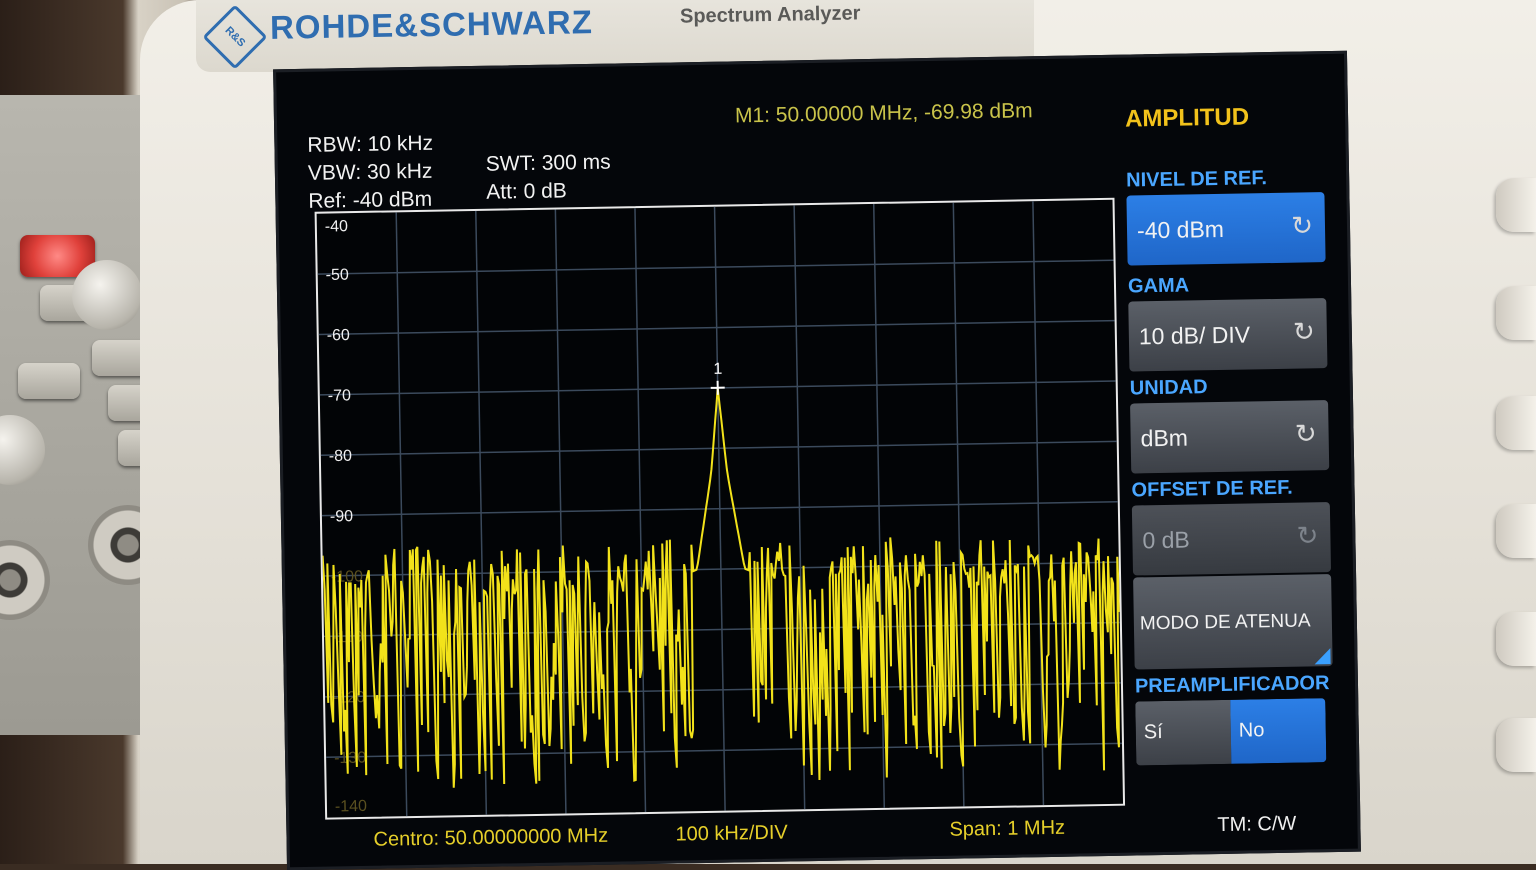  I want to click on device-type: Spectrum Analyzer, so click(770, 15).